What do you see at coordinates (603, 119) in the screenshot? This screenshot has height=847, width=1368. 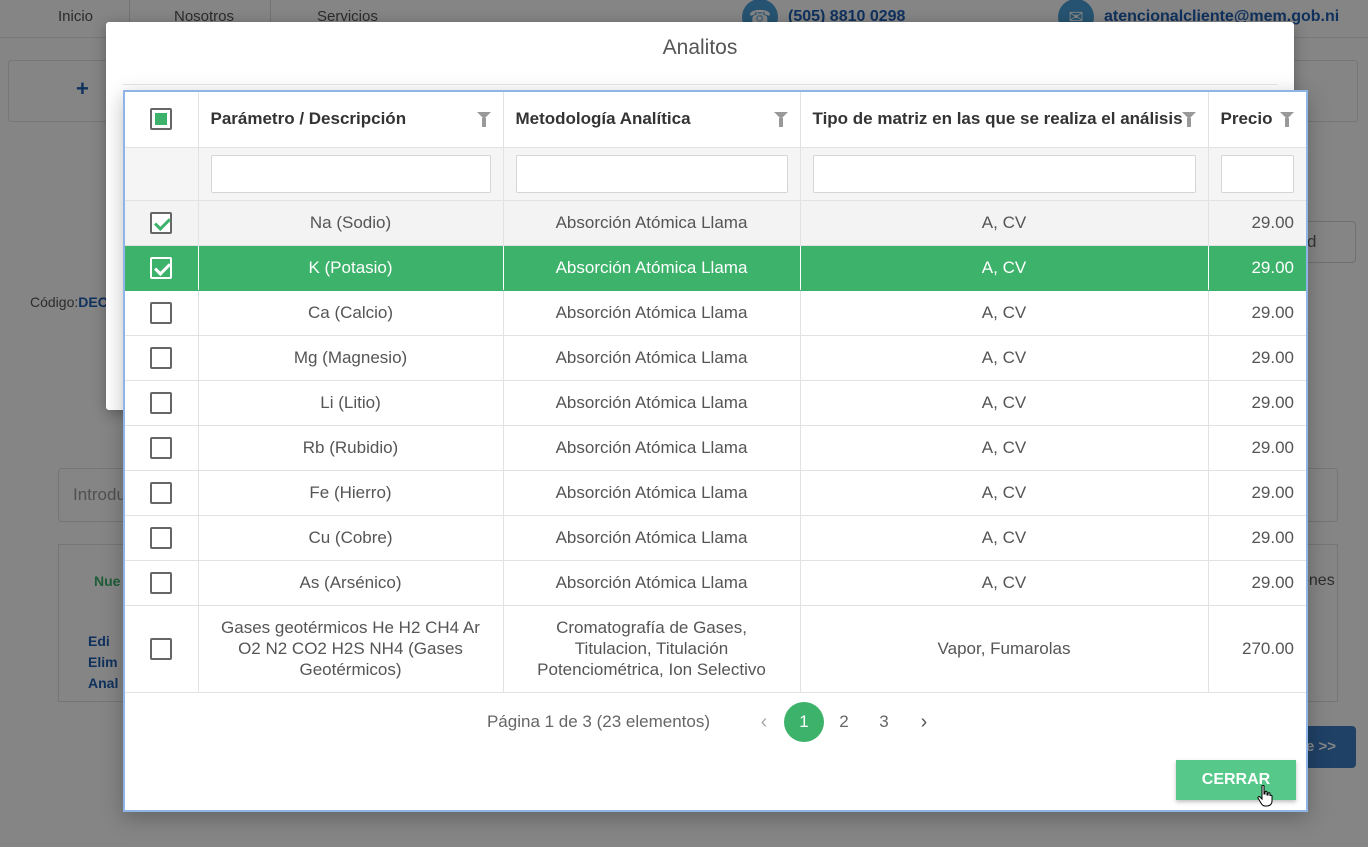 I see `column-header-label: Metodología Analítica` at bounding box center [603, 119].